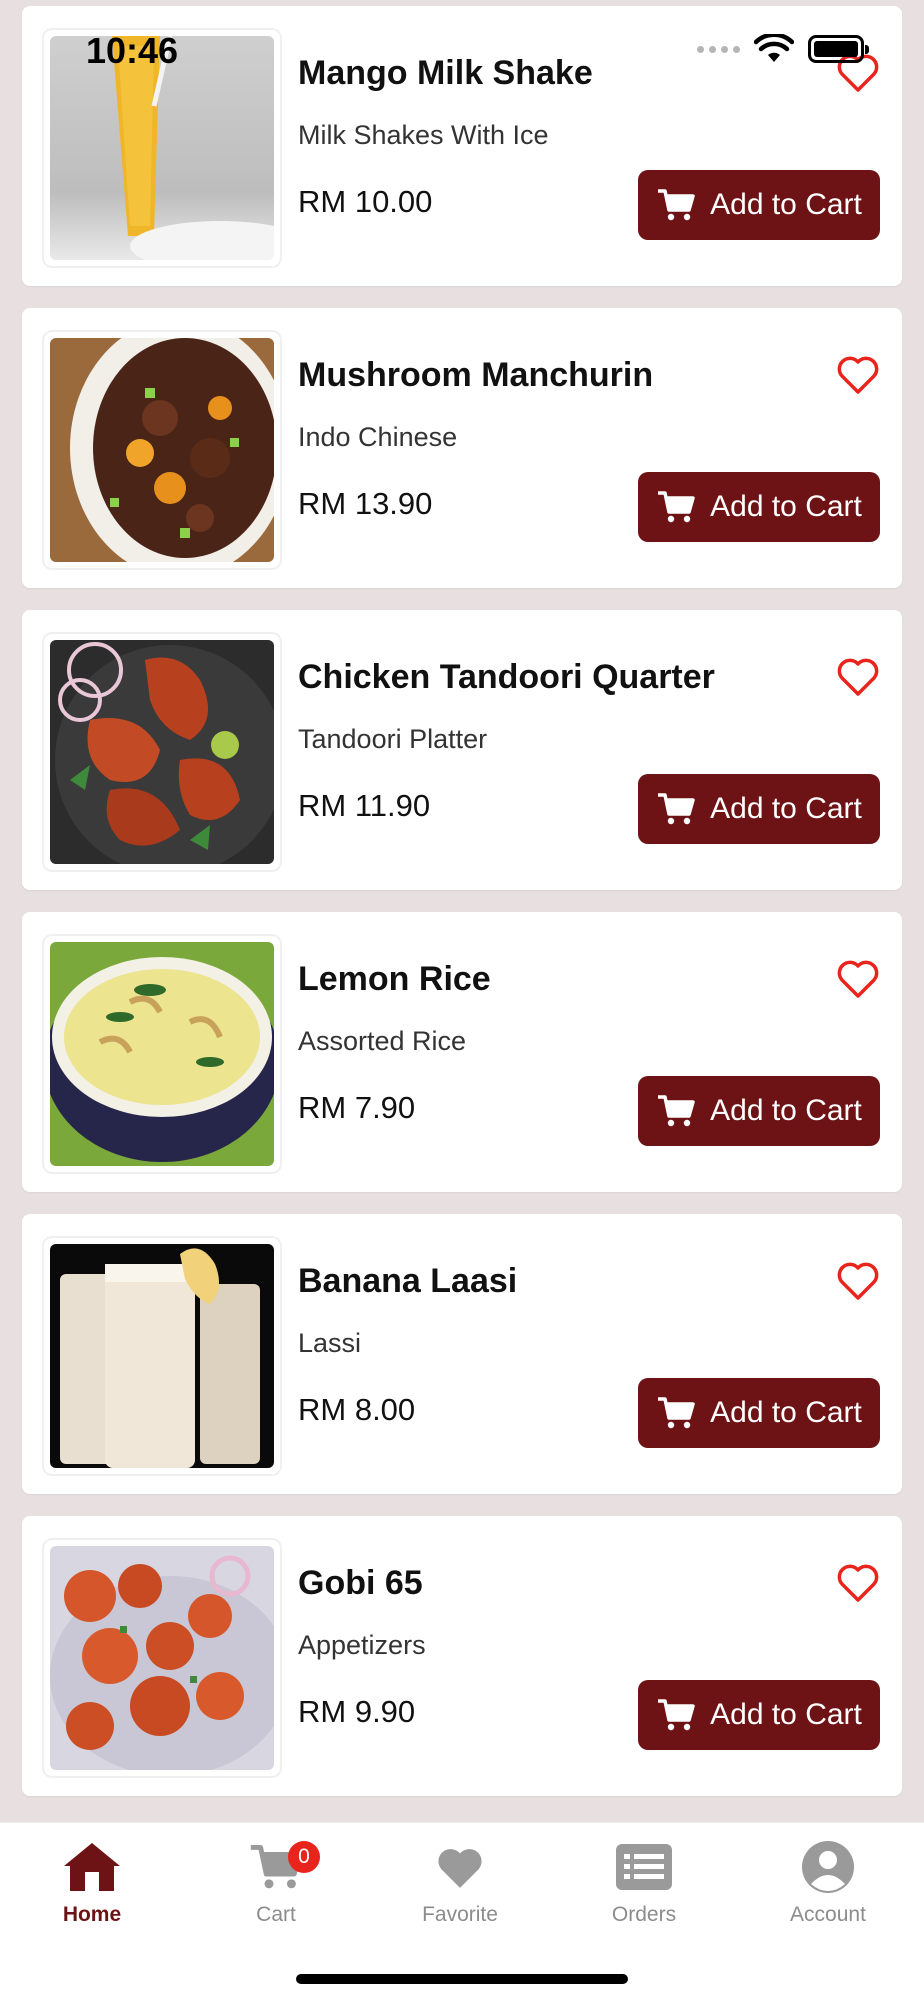 This screenshot has height=2000, width=924. I want to click on nav-cart-label: Cart, so click(276, 1914).